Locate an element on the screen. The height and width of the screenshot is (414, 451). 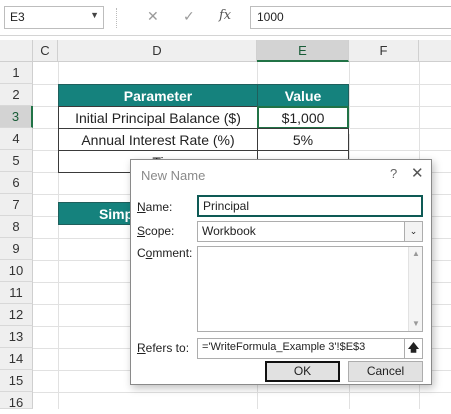
row-header: 15 is located at coordinates (16, 381).